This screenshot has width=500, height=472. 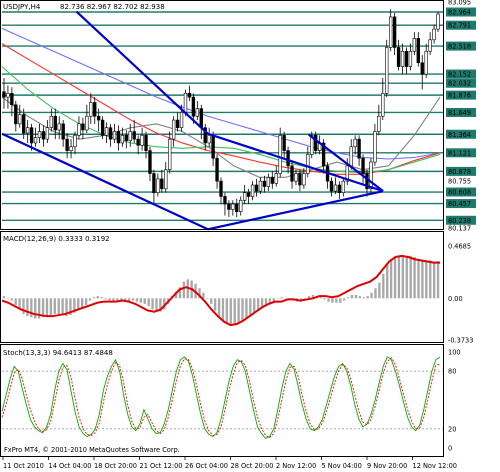 I want to click on price-title: USDJPY,H4, so click(x=22, y=7).